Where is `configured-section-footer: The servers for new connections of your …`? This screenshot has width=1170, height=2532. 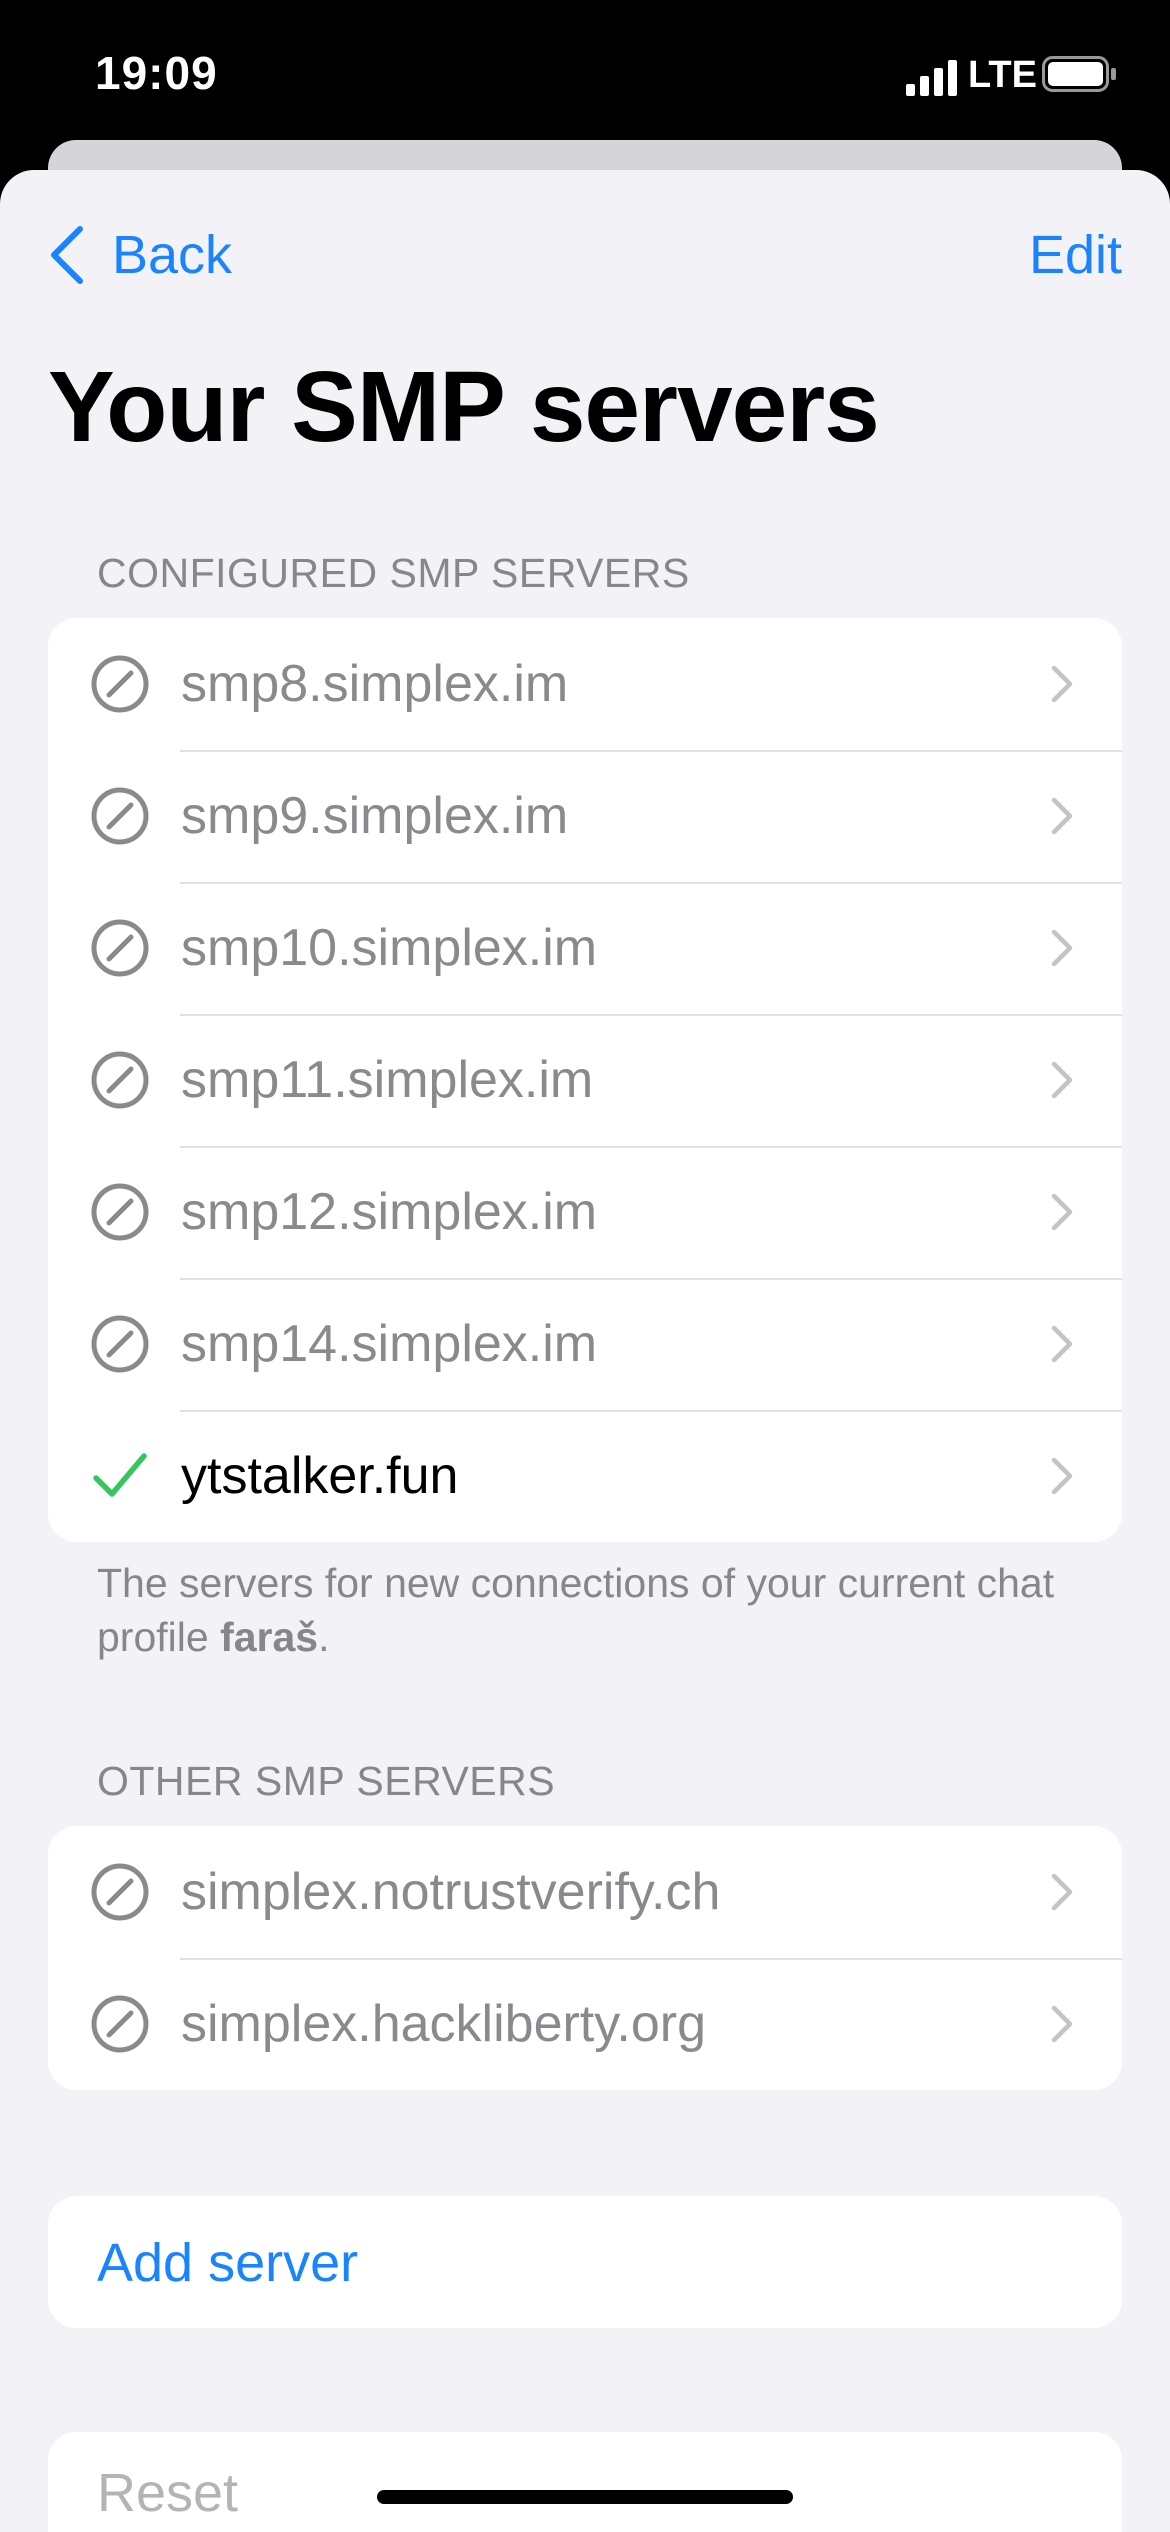 configured-section-footer: The servers for new connections of your … is located at coordinates (597, 1610).